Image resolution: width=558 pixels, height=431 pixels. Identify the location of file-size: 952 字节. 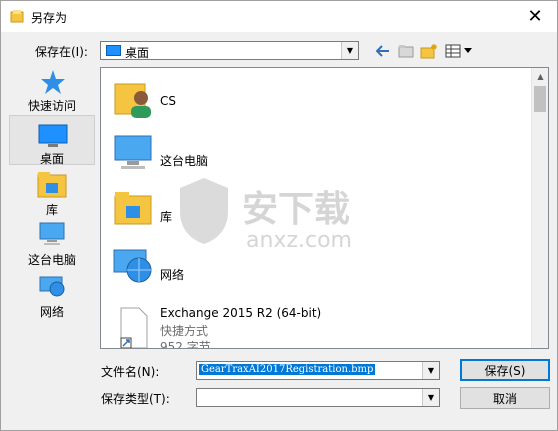
(185, 344).